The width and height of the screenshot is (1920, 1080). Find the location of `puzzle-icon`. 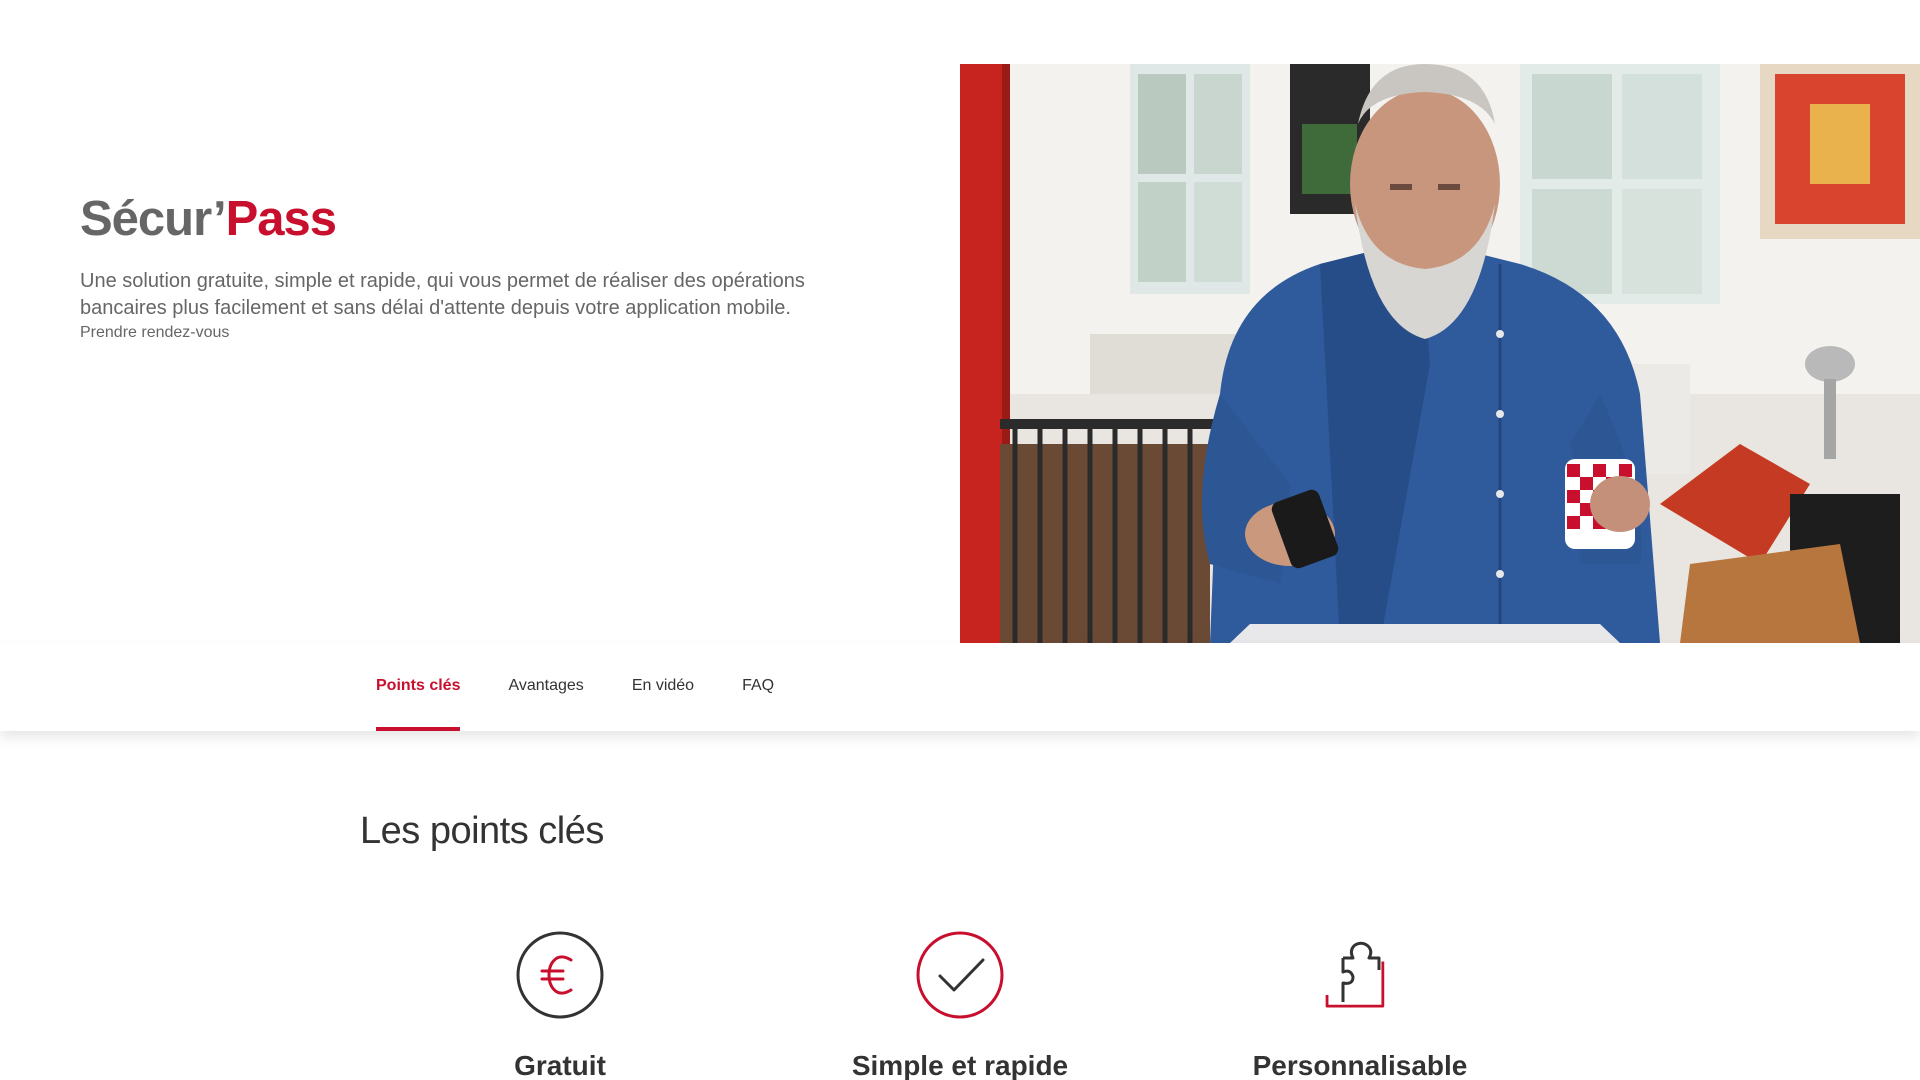

puzzle-icon is located at coordinates (1355, 974).